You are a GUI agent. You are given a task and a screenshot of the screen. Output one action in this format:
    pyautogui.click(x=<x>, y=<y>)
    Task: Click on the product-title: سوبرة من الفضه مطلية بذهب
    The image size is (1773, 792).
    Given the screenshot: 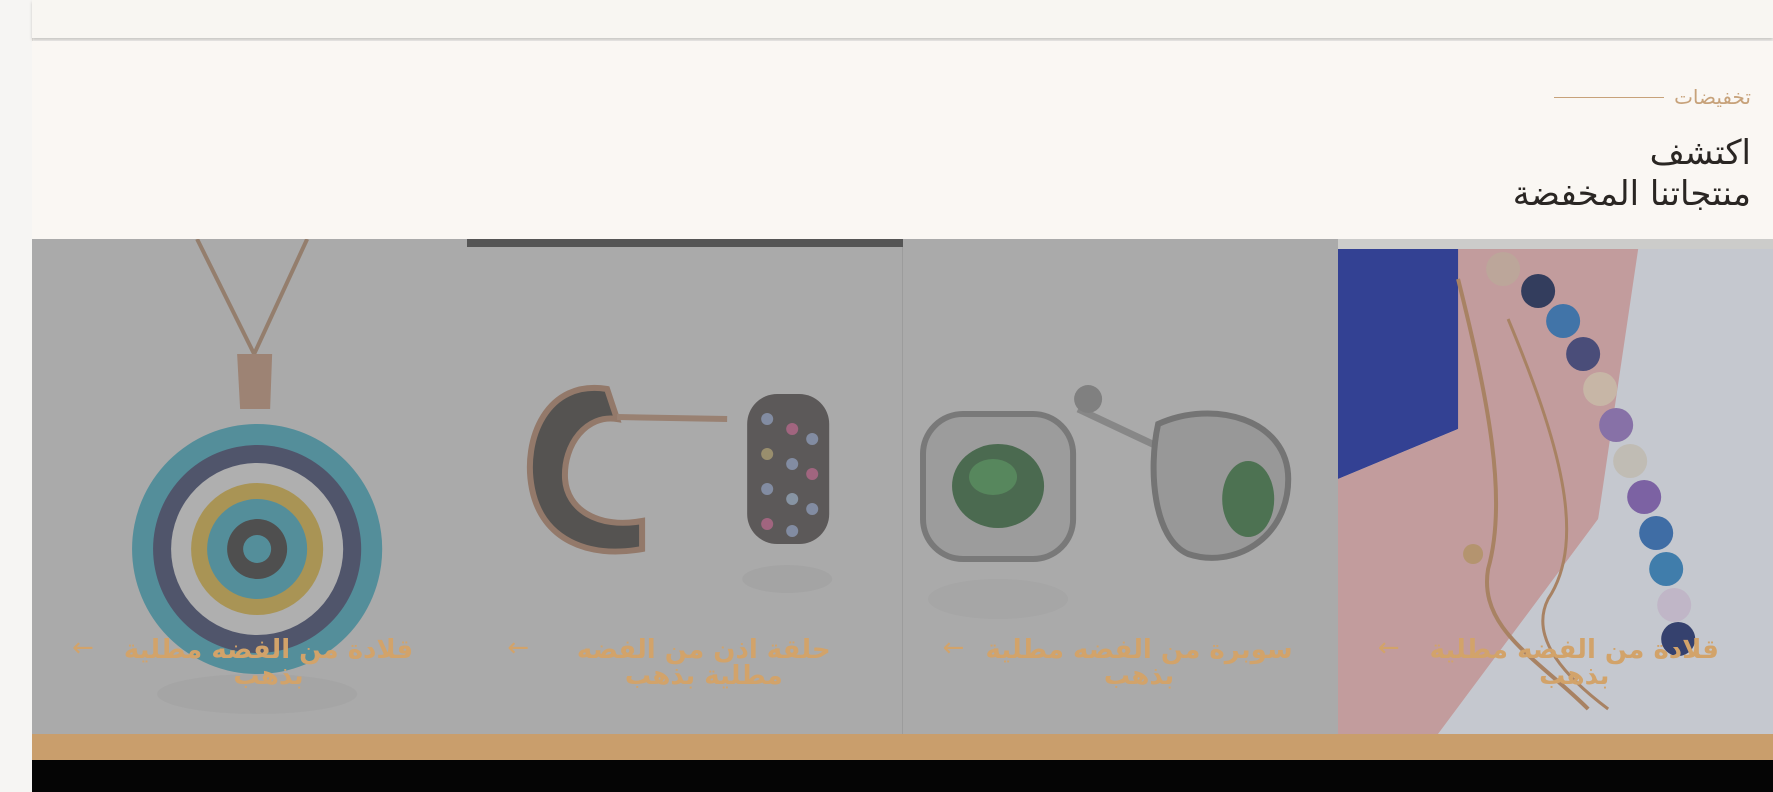 What is the action you would take?
    pyautogui.click(x=1138, y=663)
    